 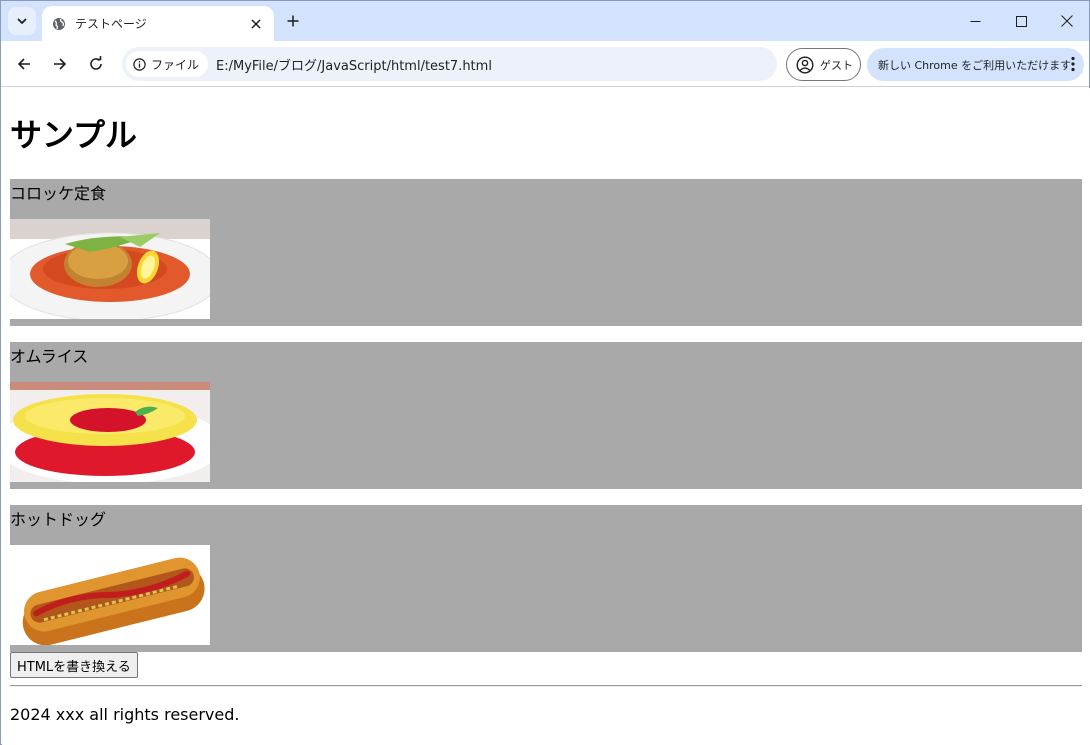 I want to click on new-tab-plus-icon, so click(x=293, y=21).